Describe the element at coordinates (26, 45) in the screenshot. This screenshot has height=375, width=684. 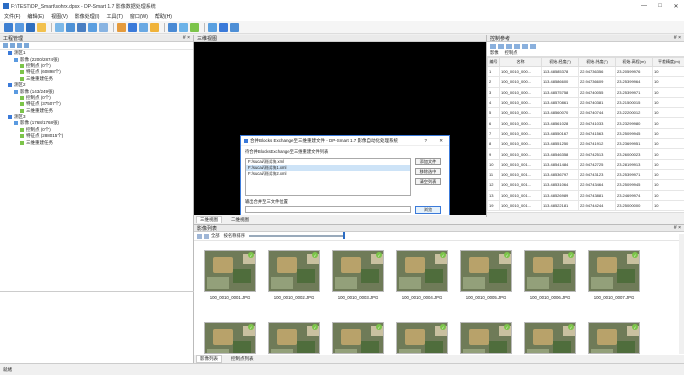
I see `add-icon` at that location.